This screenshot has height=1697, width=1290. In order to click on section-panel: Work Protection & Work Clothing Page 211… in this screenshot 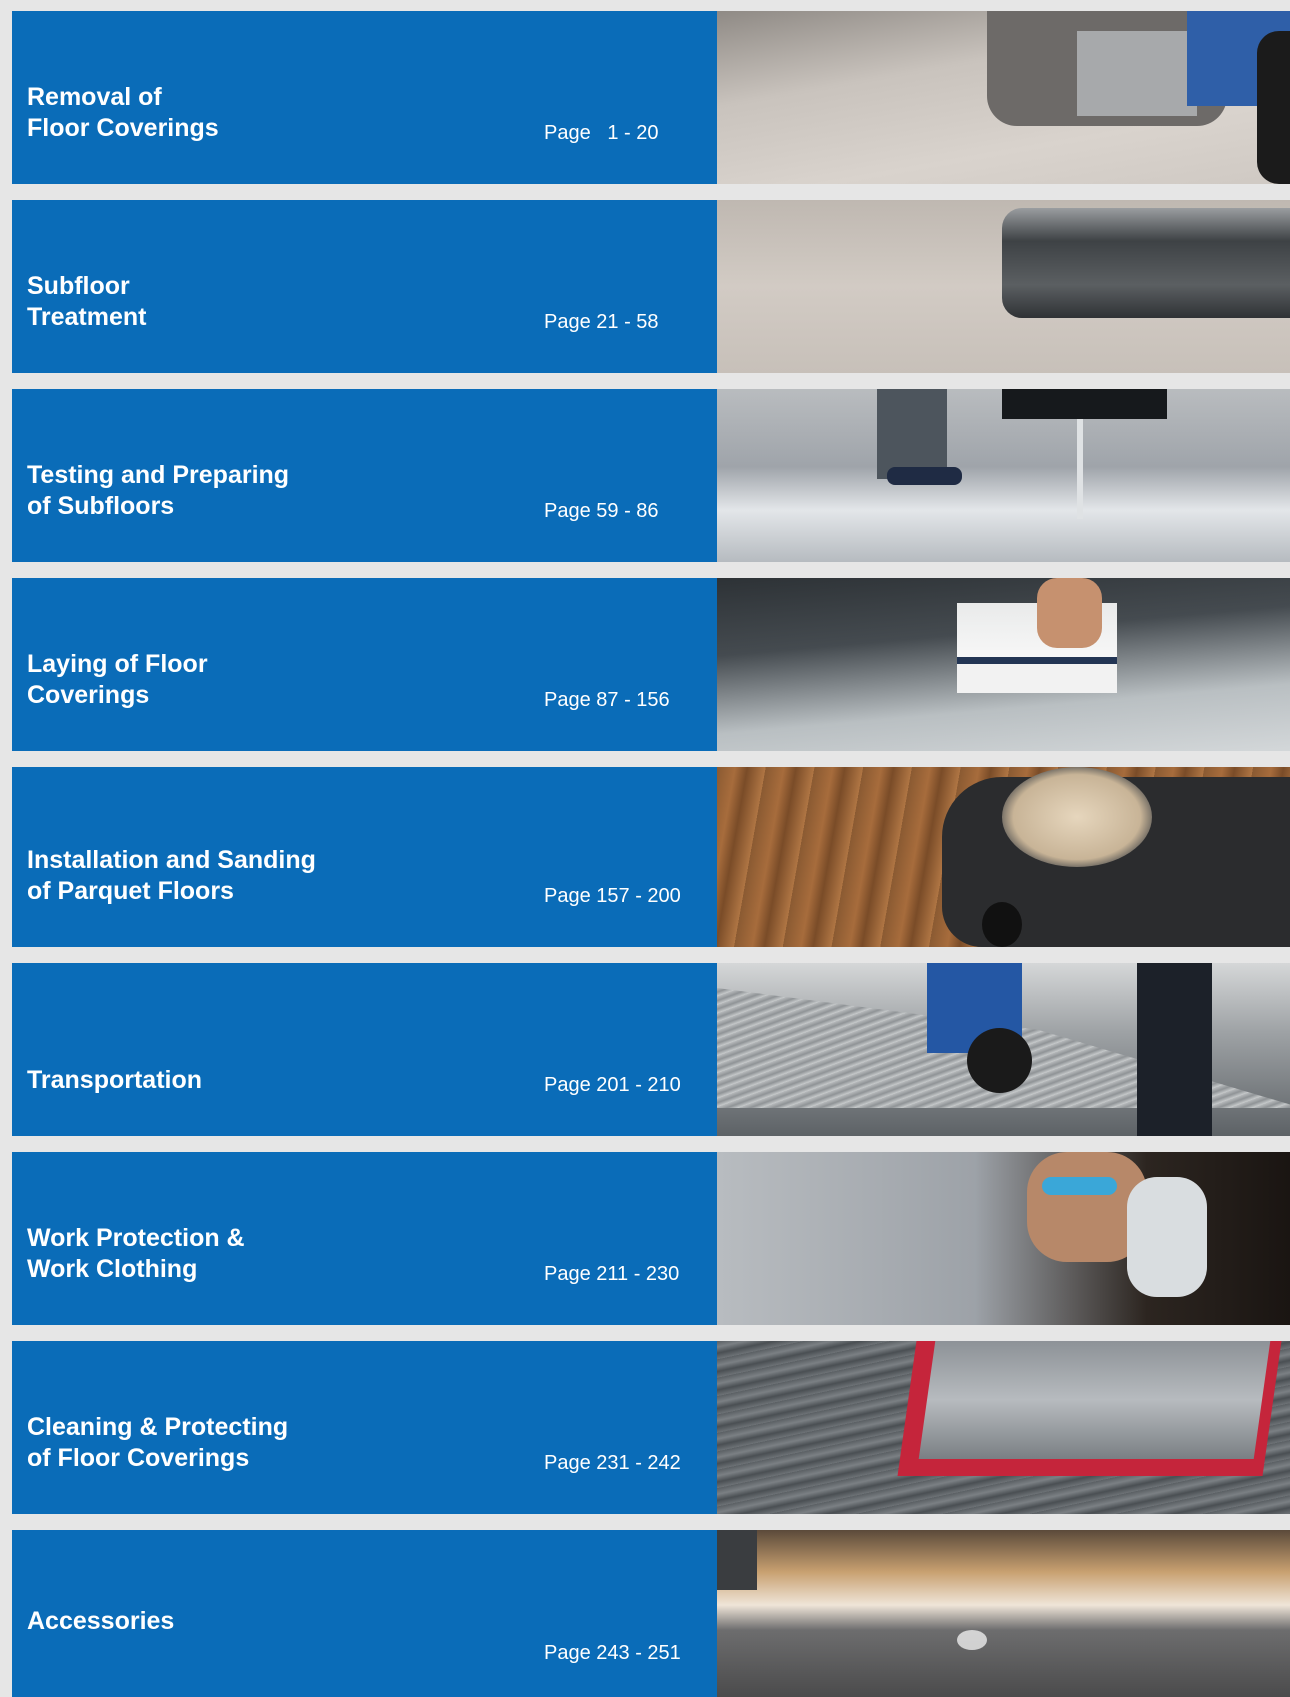, I will do `click(364, 1238)`.